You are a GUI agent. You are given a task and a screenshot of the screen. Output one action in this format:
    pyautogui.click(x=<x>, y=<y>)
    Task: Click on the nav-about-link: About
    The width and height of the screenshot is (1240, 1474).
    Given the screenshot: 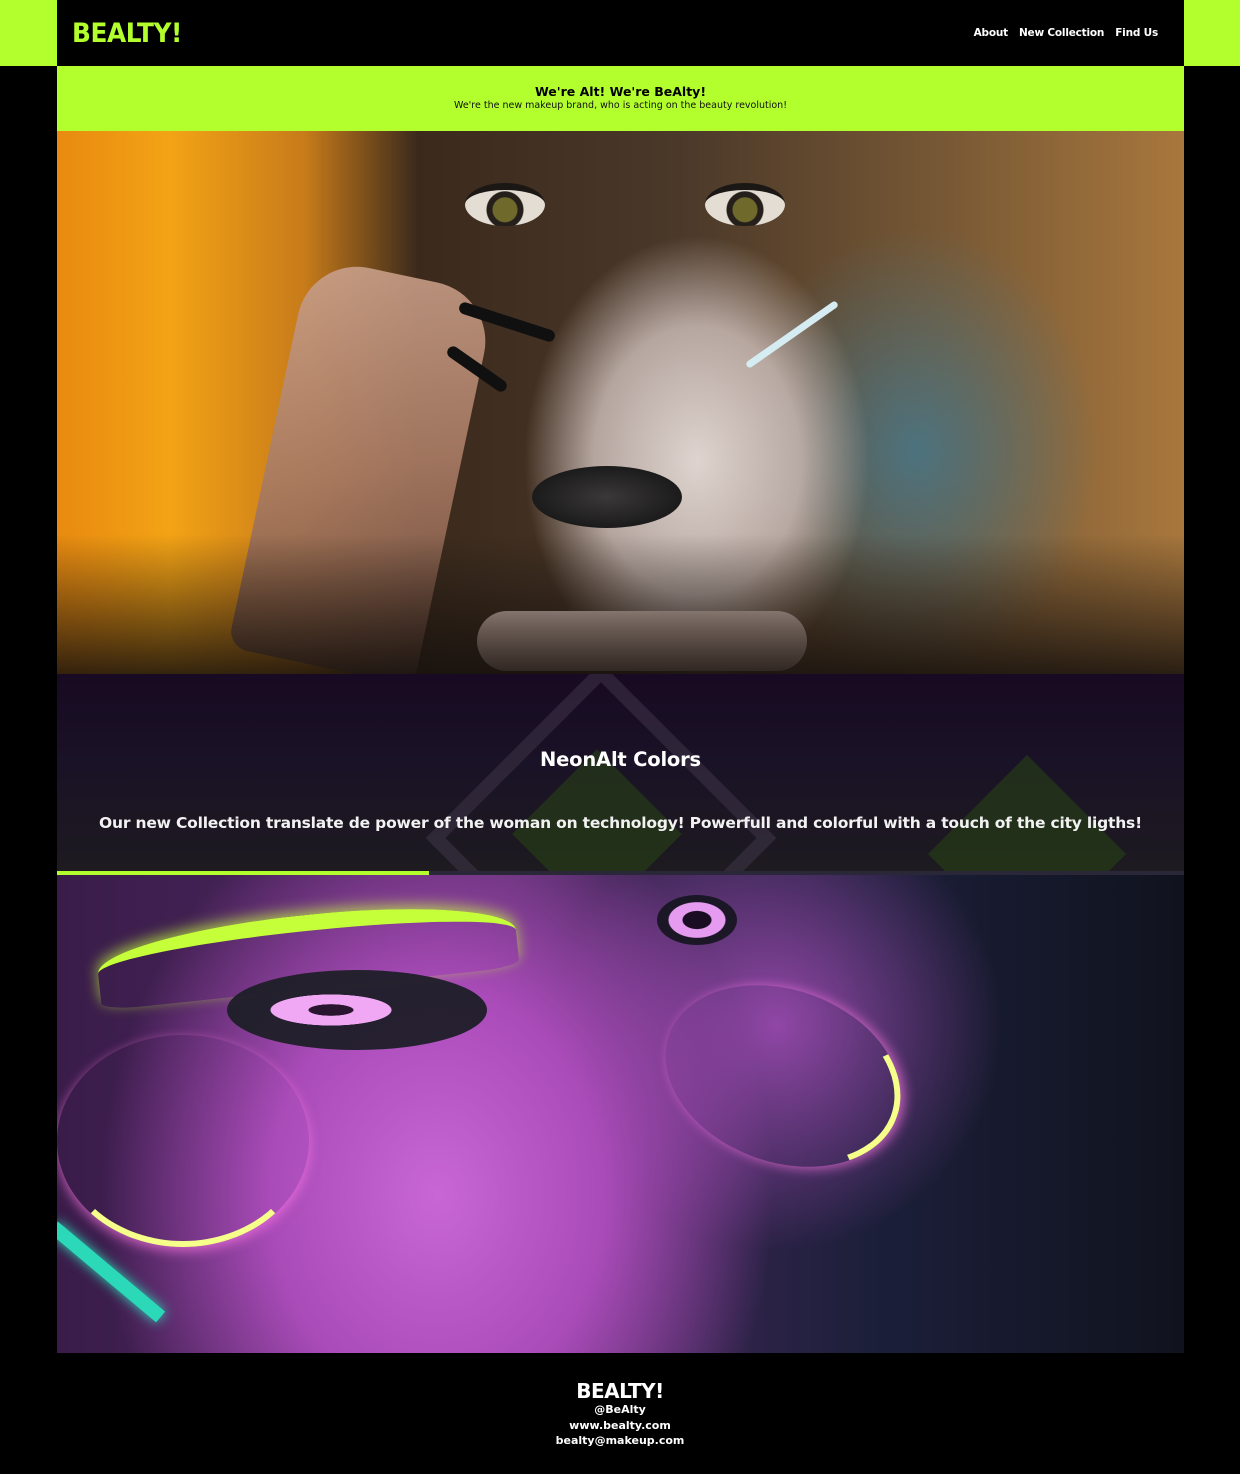 What is the action you would take?
    pyautogui.click(x=991, y=33)
    